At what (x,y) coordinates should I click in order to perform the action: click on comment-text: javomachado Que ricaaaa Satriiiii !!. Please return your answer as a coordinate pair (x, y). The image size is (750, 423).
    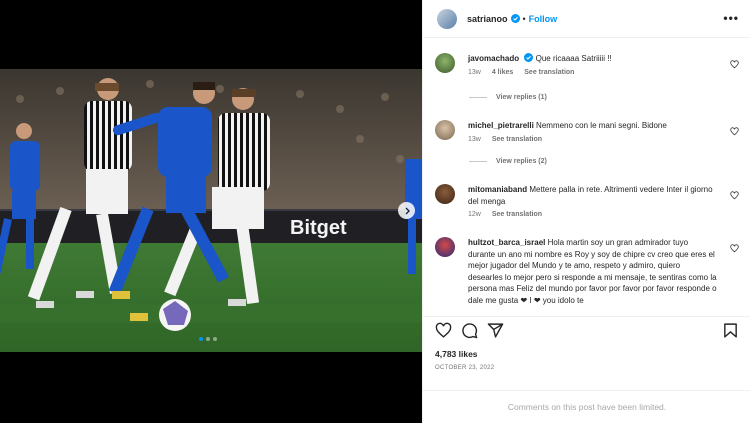
    Looking at the image, I should click on (592, 59).